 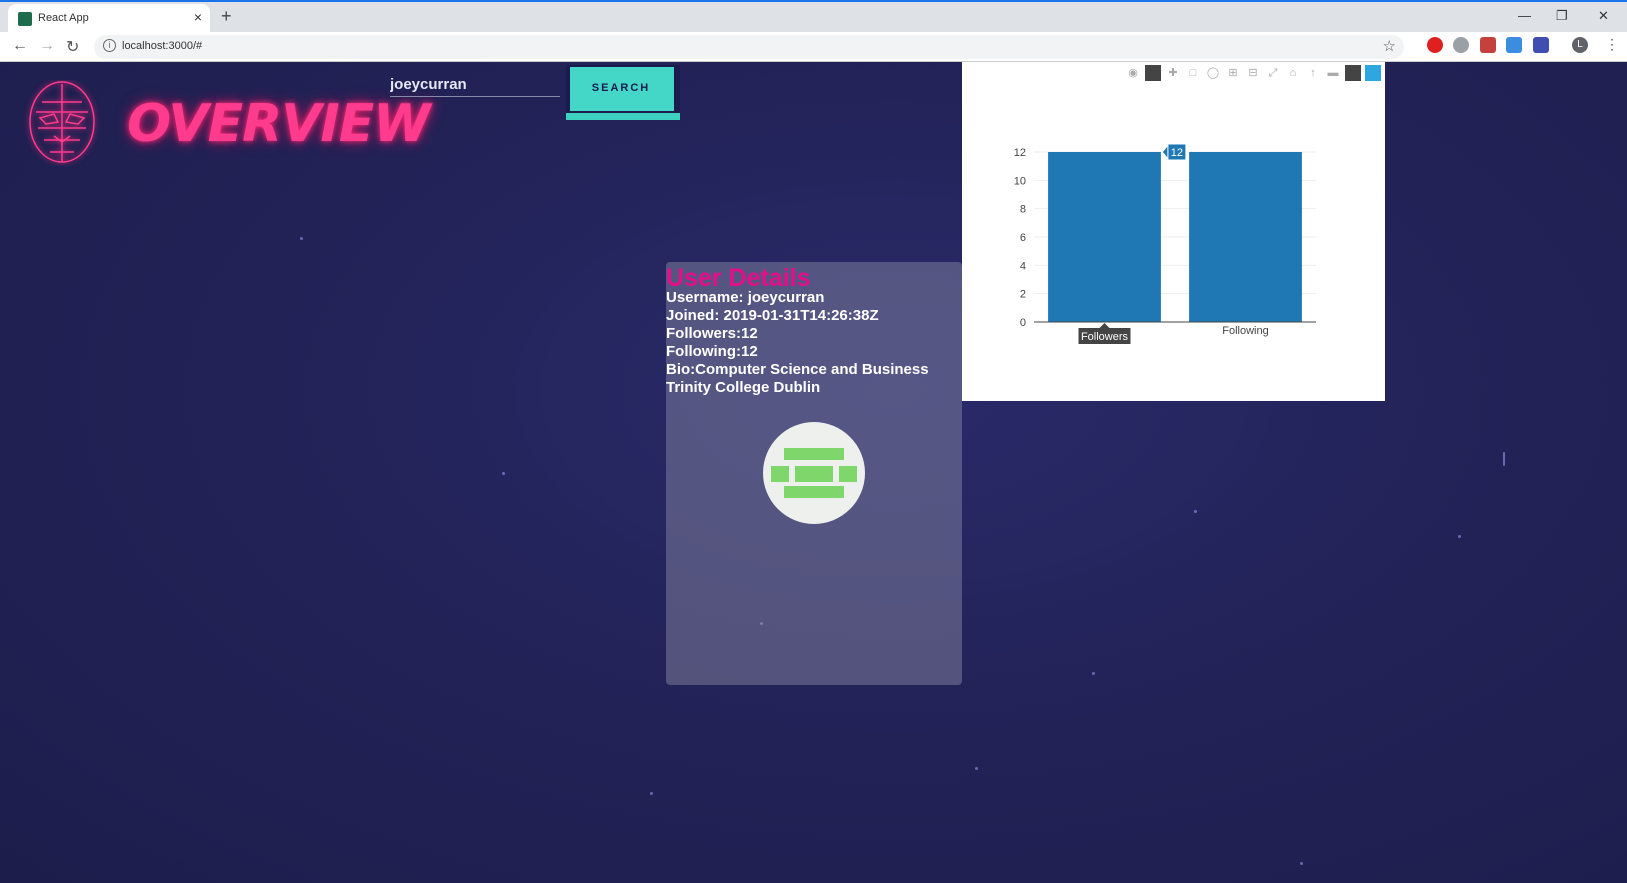 What do you see at coordinates (1514, 45) in the screenshot?
I see `blue-extension-icon` at bounding box center [1514, 45].